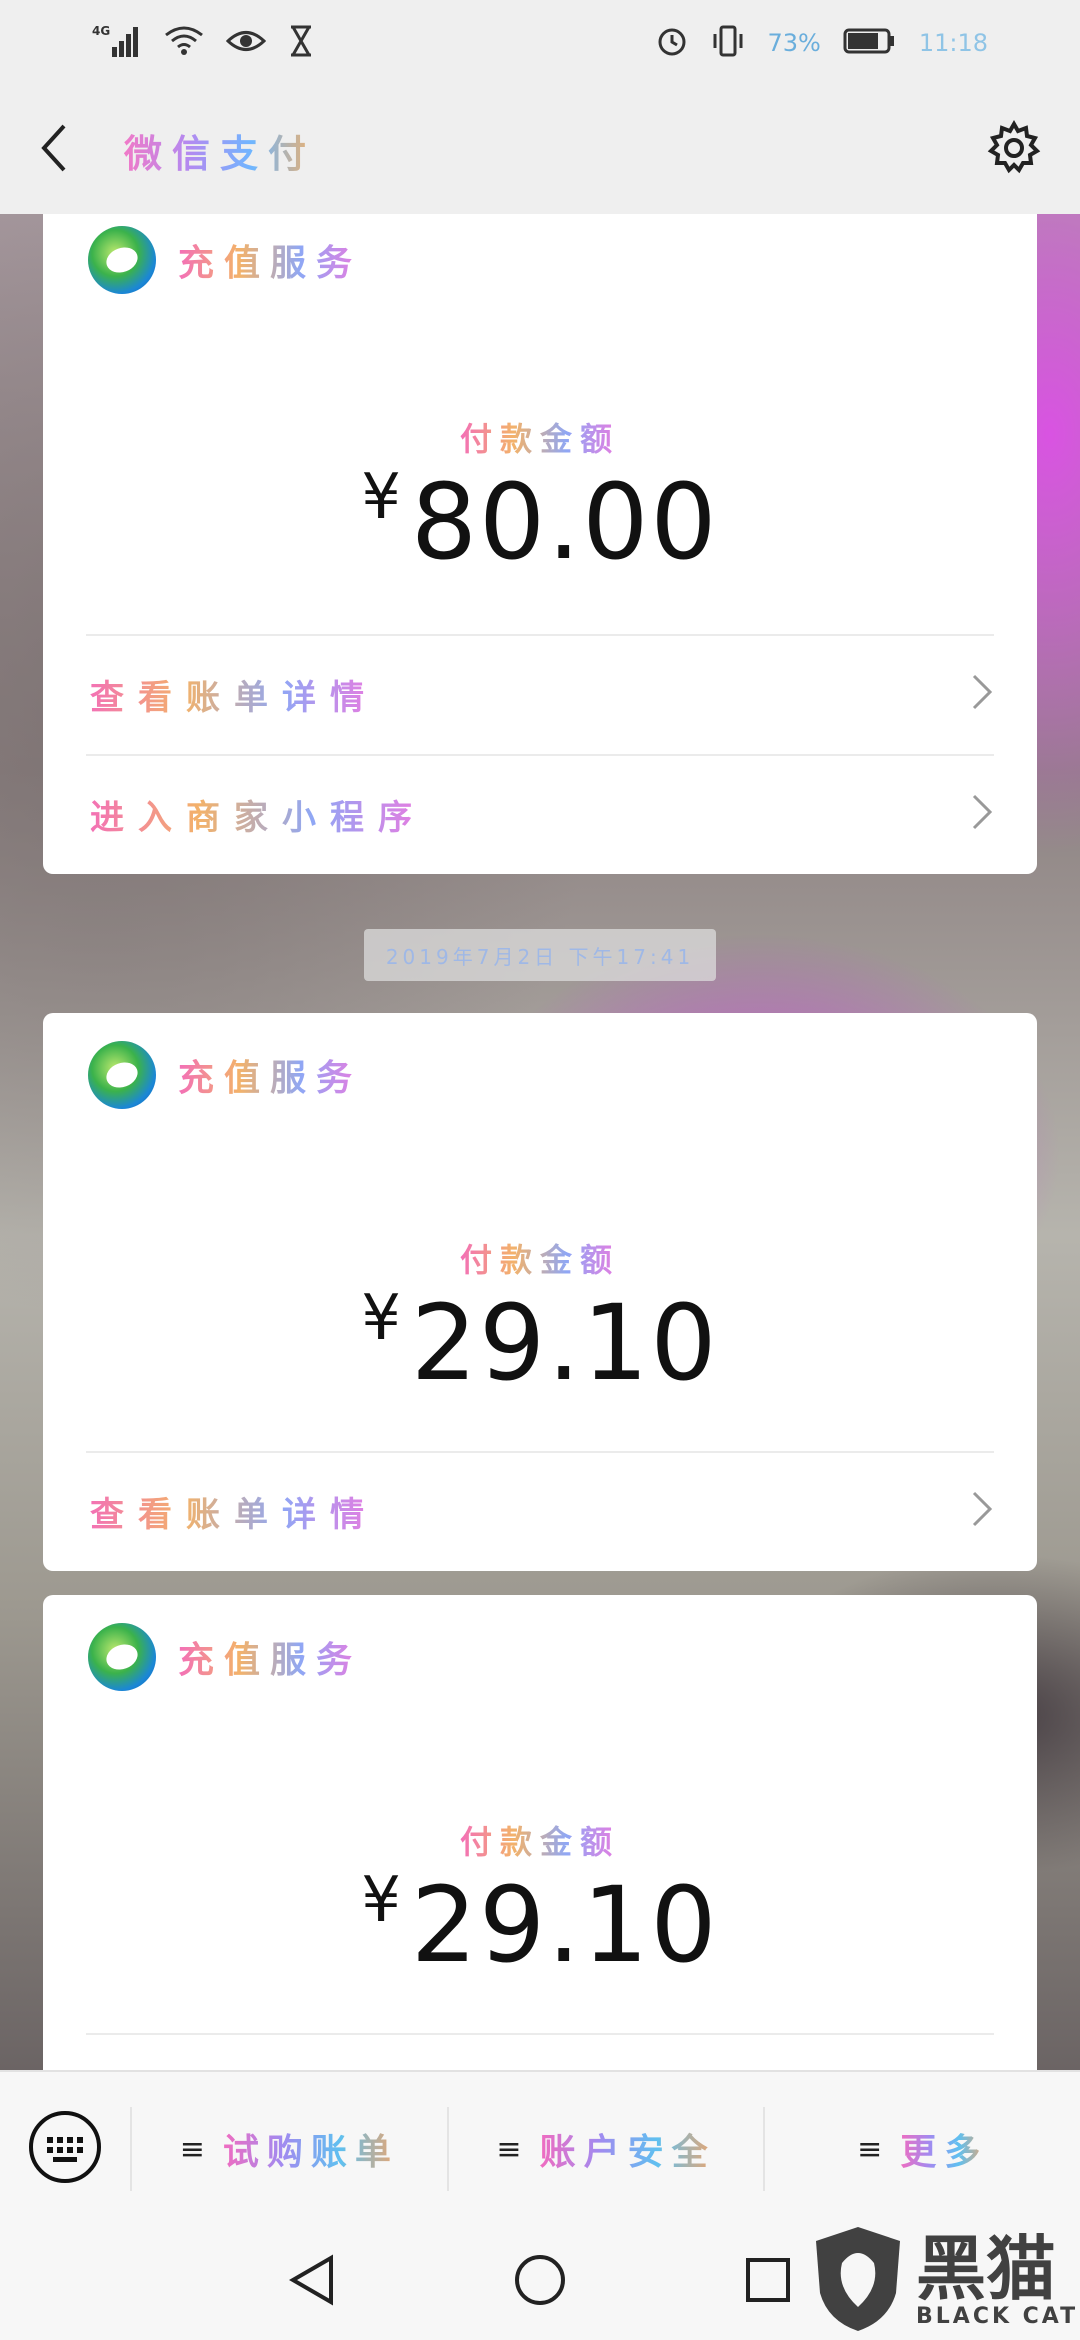 The image size is (1080, 2340). What do you see at coordinates (540, 2051) in the screenshot?
I see `card-divider` at bounding box center [540, 2051].